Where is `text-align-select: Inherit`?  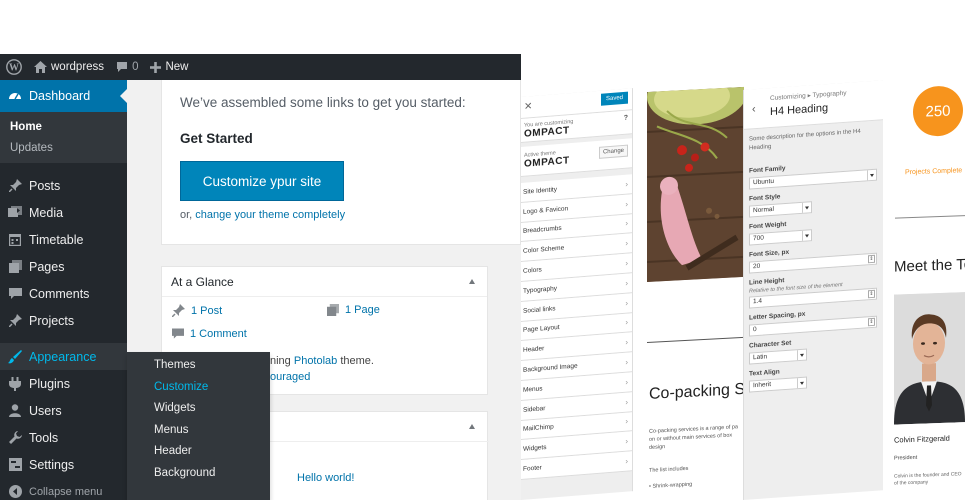
text-align-select: Inherit is located at coordinates (778, 384).